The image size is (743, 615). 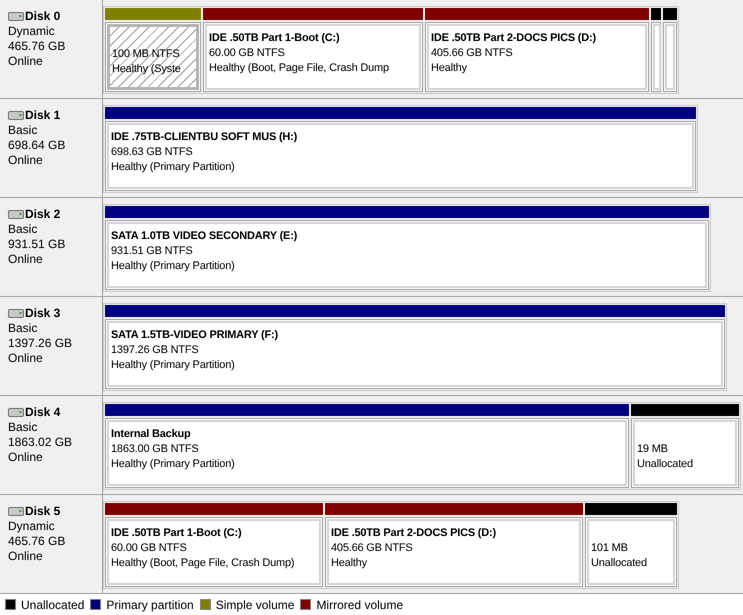 What do you see at coordinates (151, 434) in the screenshot?
I see `volume-title: Internal Backup` at bounding box center [151, 434].